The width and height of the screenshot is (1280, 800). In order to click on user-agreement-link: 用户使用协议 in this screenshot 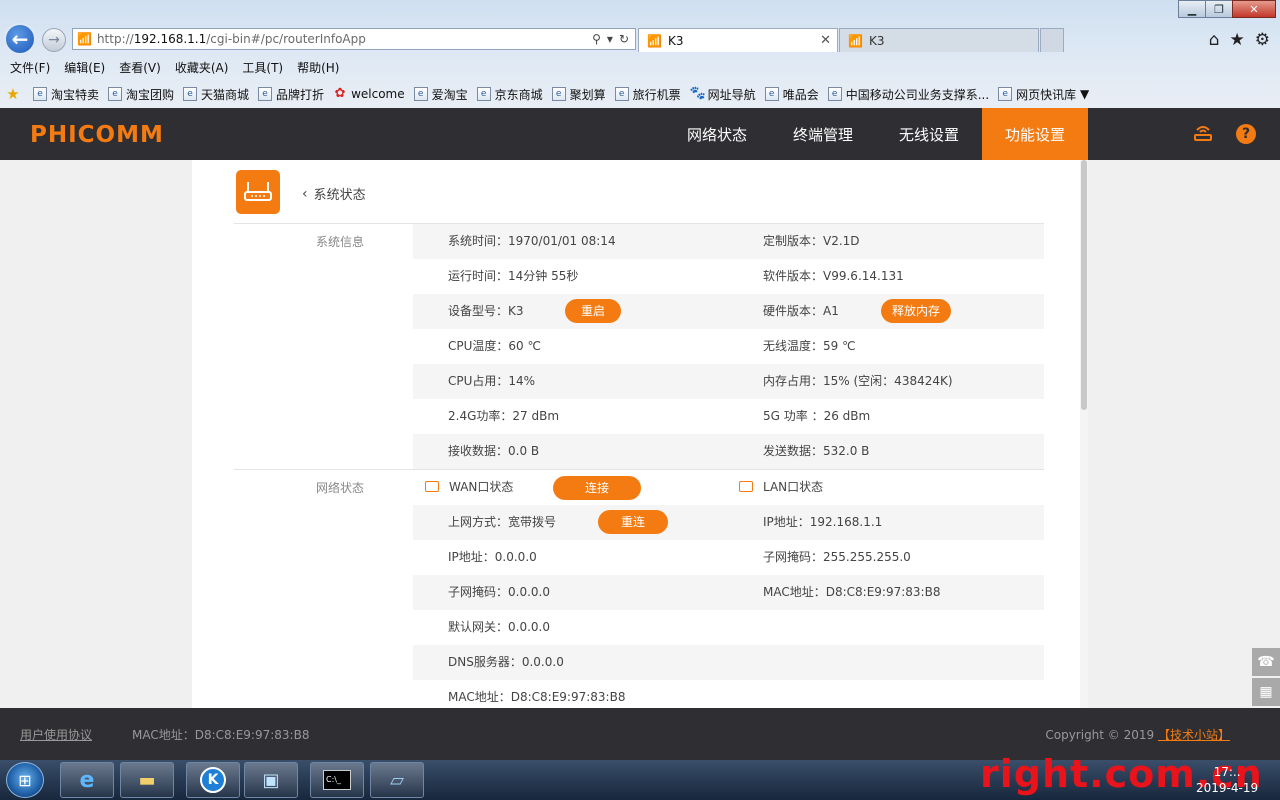, I will do `click(56, 734)`.